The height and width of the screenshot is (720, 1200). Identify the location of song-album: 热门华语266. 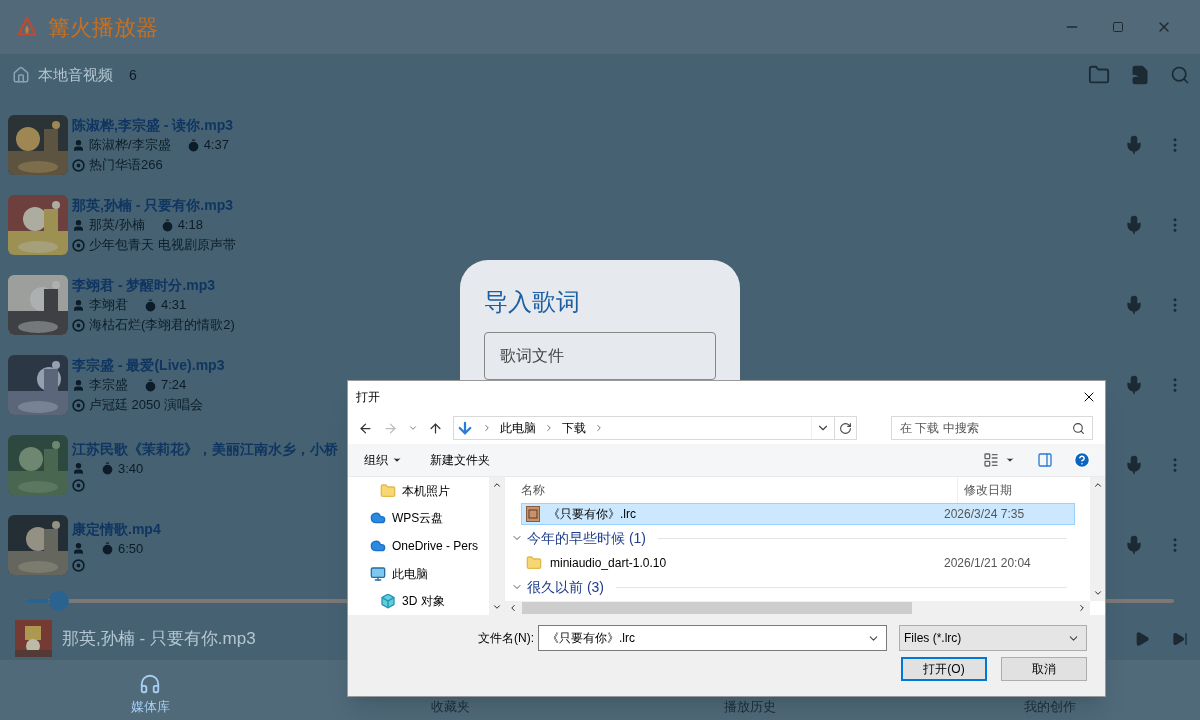
(126, 165).